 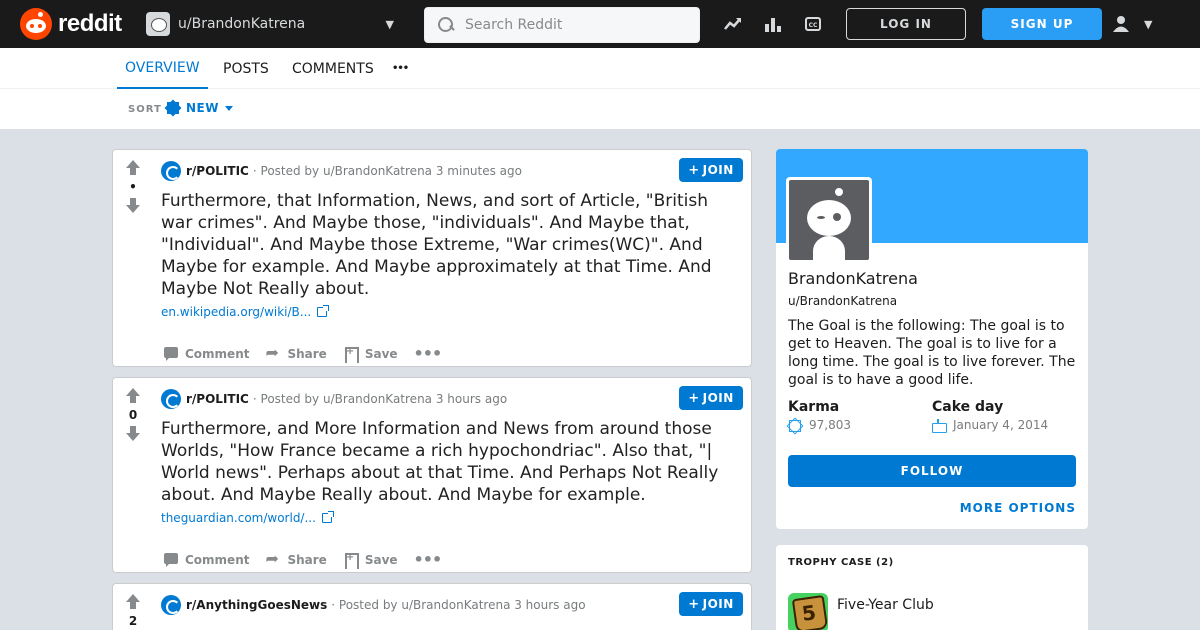 What do you see at coordinates (1001, 425) in the screenshot?
I see `cakeday-date: January 4, 2014` at bounding box center [1001, 425].